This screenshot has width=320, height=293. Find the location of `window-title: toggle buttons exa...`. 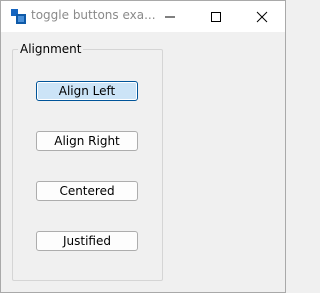

window-title: toggle buttons exa... is located at coordinates (93, 15).